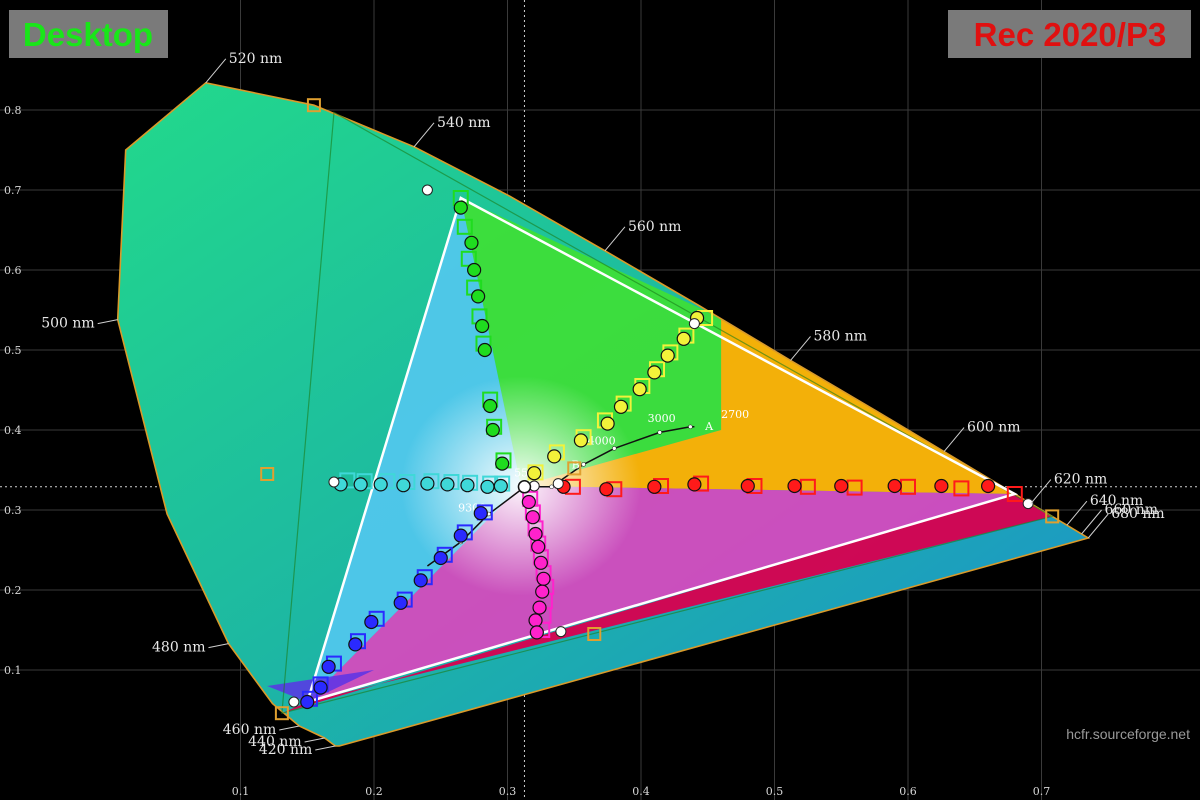  What do you see at coordinates (255, 59) in the screenshot?
I see `wavelength-label: 520 nm` at bounding box center [255, 59].